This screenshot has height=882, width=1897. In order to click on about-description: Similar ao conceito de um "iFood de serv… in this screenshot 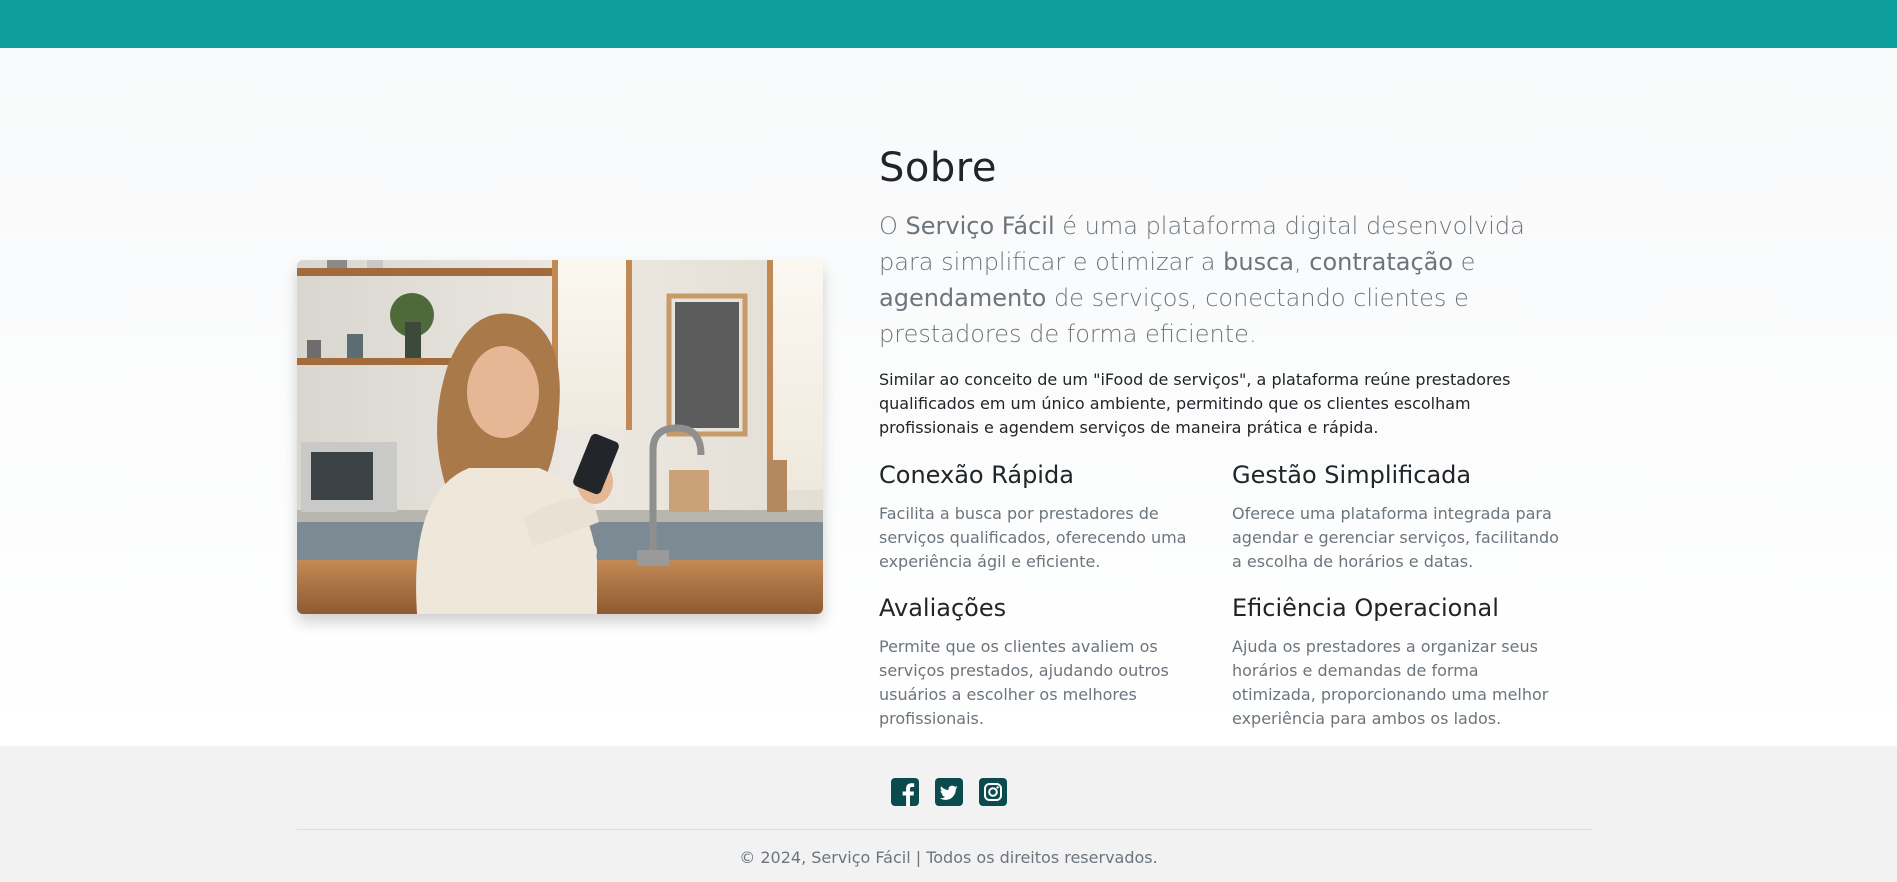, I will do `click(1195, 403)`.